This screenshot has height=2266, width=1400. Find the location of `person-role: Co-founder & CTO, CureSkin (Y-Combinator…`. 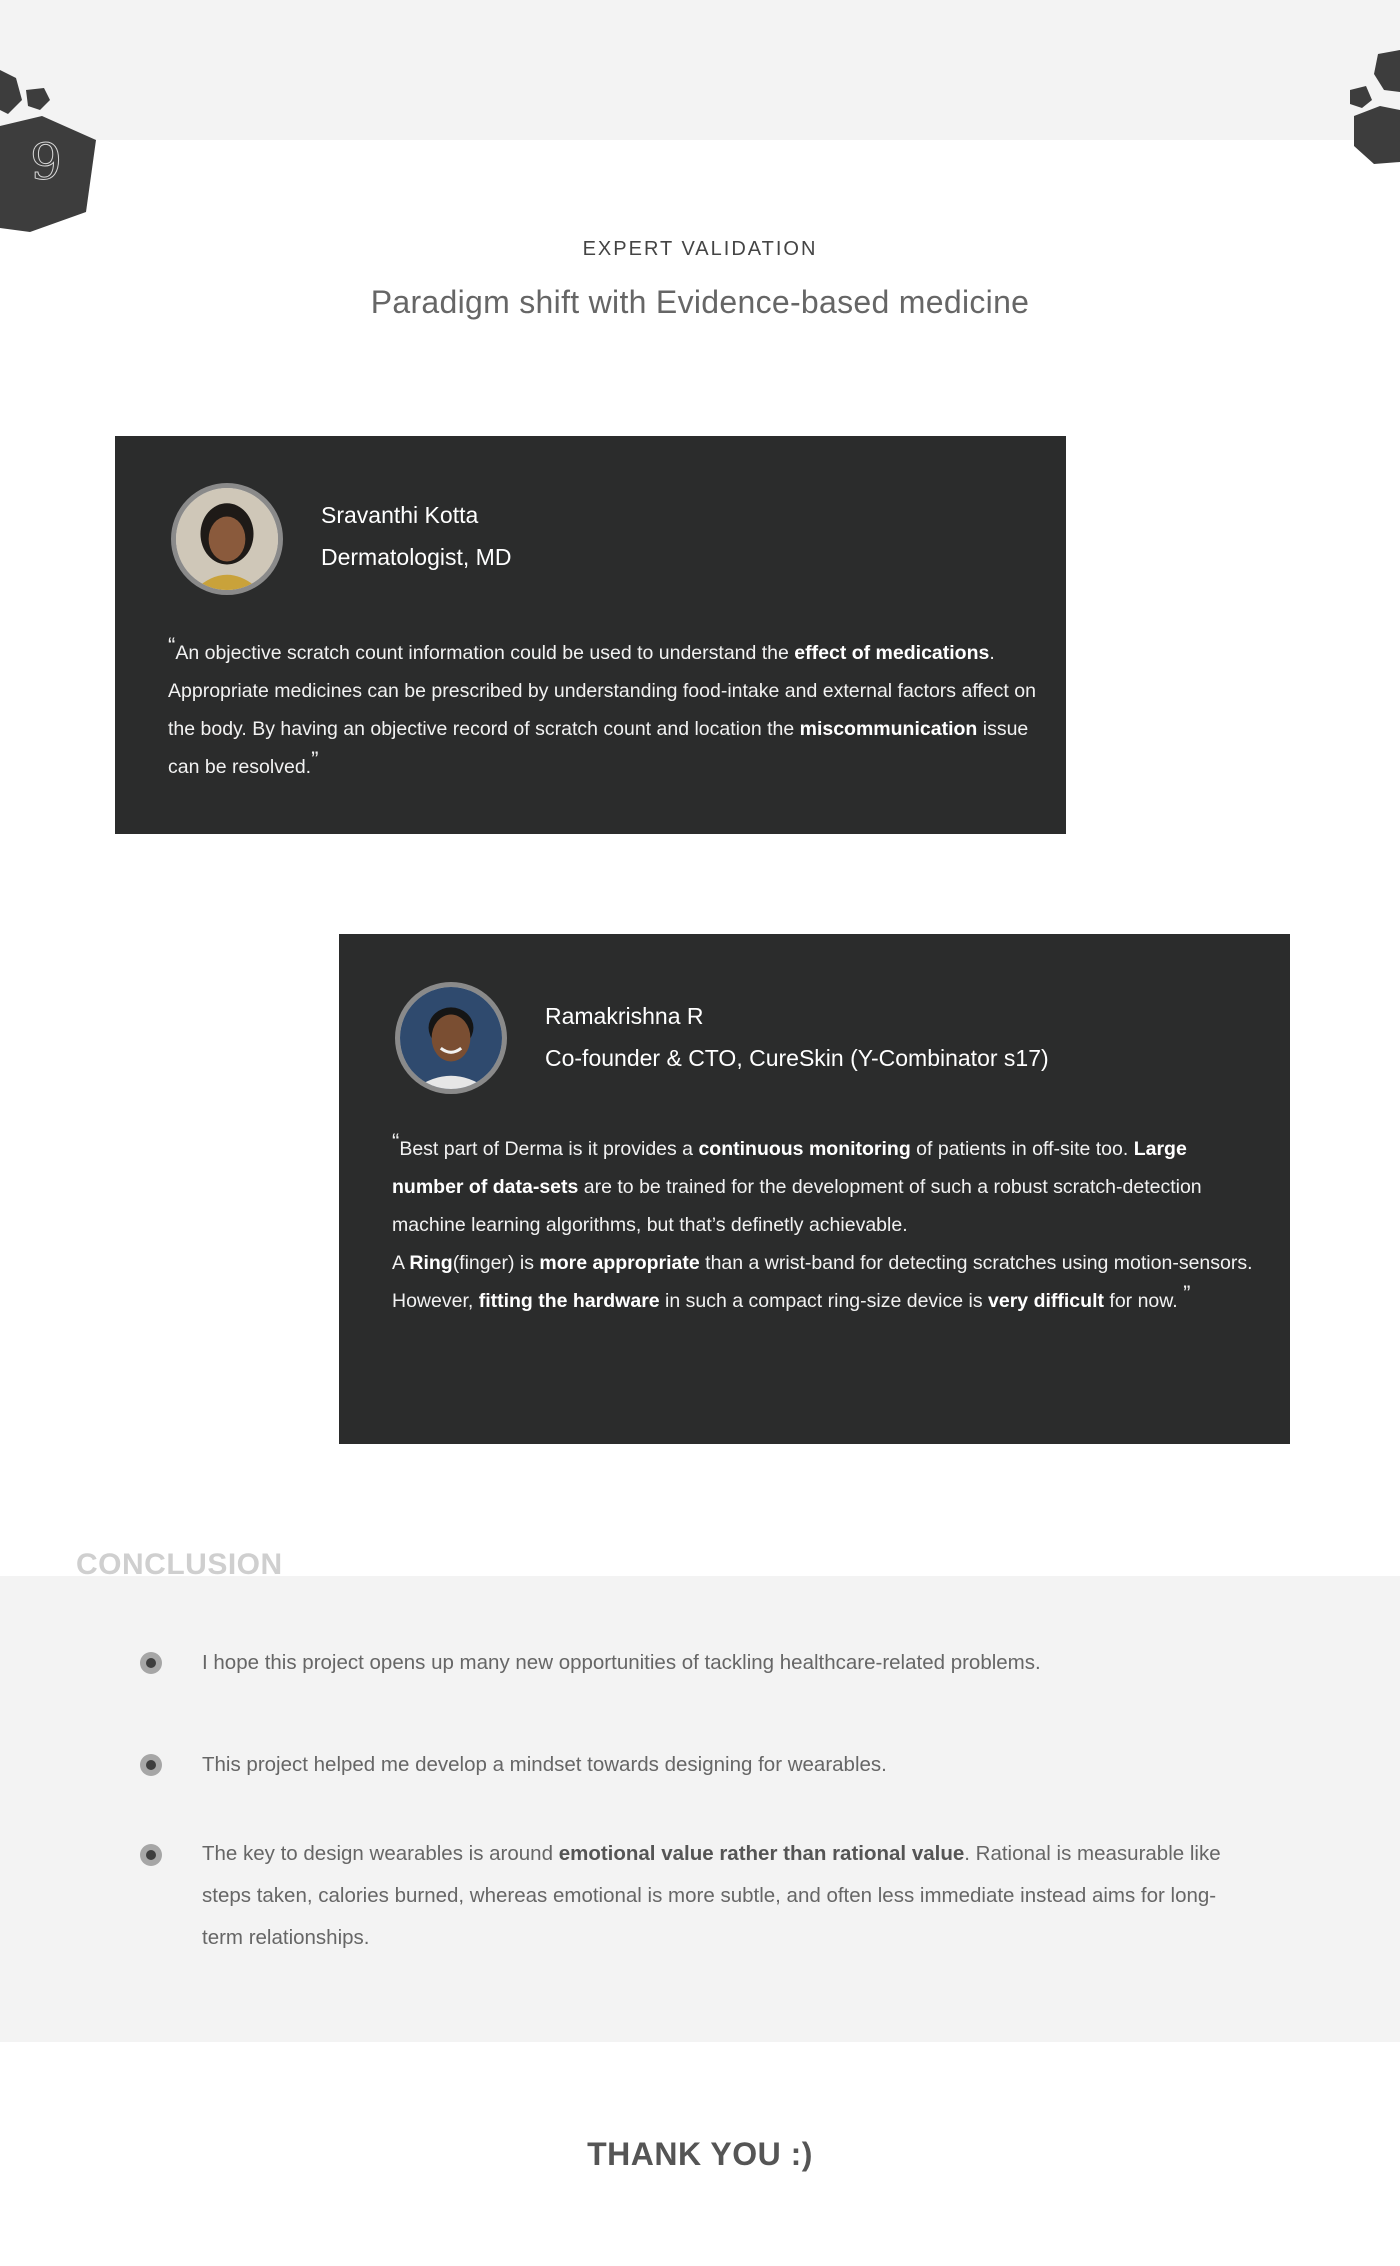

person-role: Co-founder & CTO, CureSkin (Y-Combinator… is located at coordinates (797, 1058).